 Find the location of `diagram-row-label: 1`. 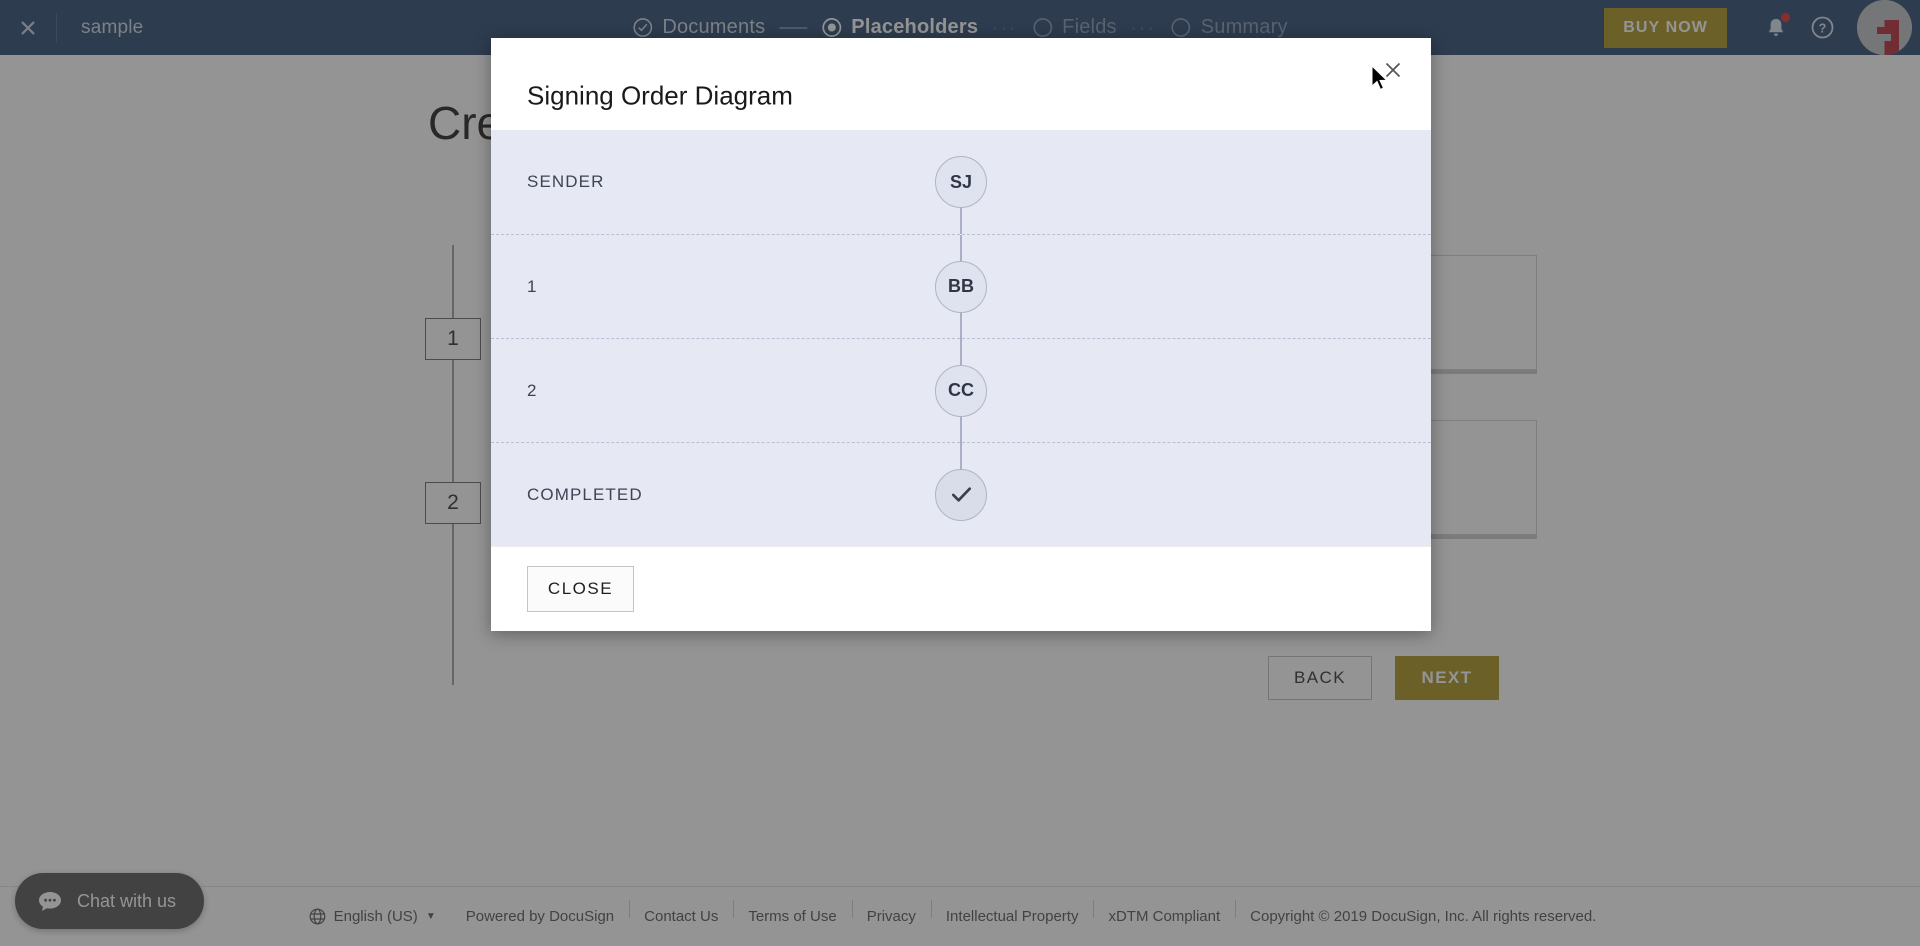

diagram-row-label: 1 is located at coordinates (532, 286).